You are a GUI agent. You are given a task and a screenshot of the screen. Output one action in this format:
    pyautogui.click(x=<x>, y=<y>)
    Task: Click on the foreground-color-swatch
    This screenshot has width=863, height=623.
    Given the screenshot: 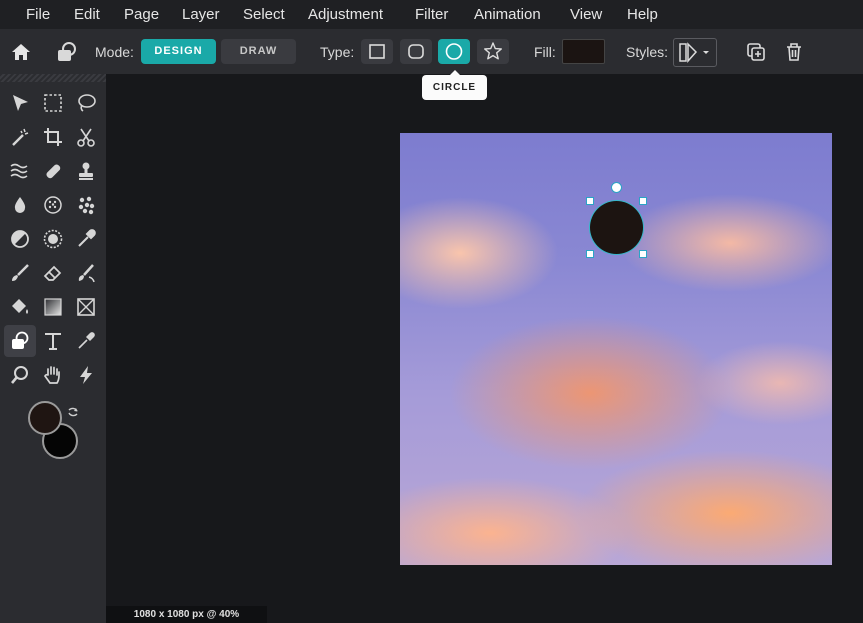 What is the action you would take?
    pyautogui.click(x=45, y=418)
    